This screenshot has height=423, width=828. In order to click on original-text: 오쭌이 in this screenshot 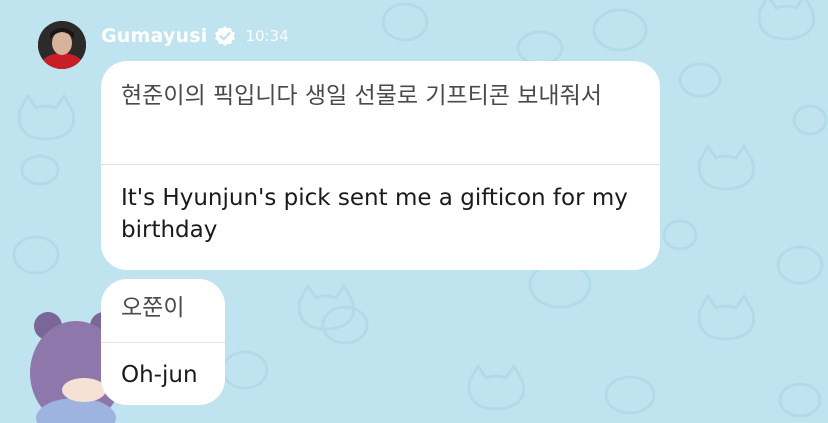, I will do `click(153, 308)`.